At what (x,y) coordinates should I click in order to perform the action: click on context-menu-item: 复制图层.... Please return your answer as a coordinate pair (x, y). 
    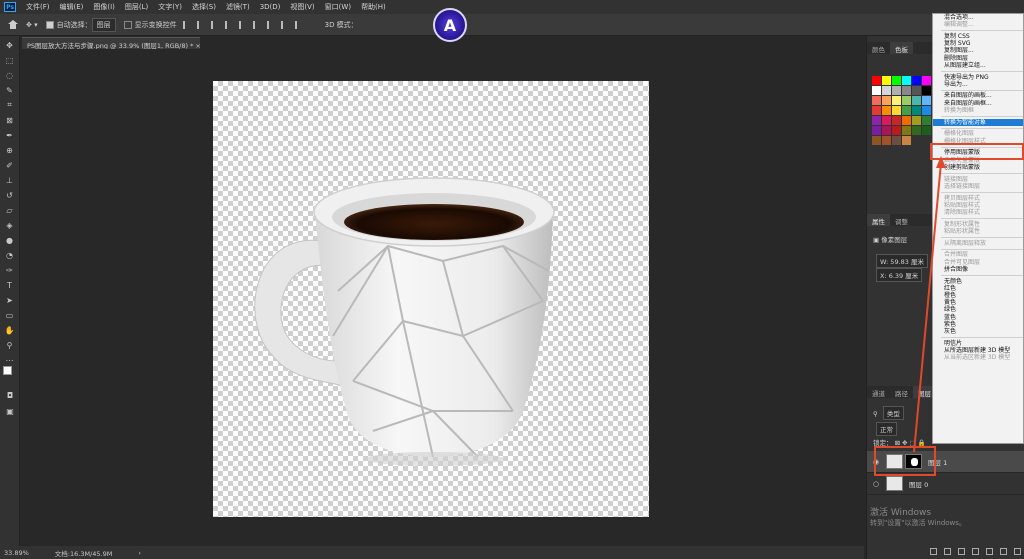
    Looking at the image, I should click on (978, 50).